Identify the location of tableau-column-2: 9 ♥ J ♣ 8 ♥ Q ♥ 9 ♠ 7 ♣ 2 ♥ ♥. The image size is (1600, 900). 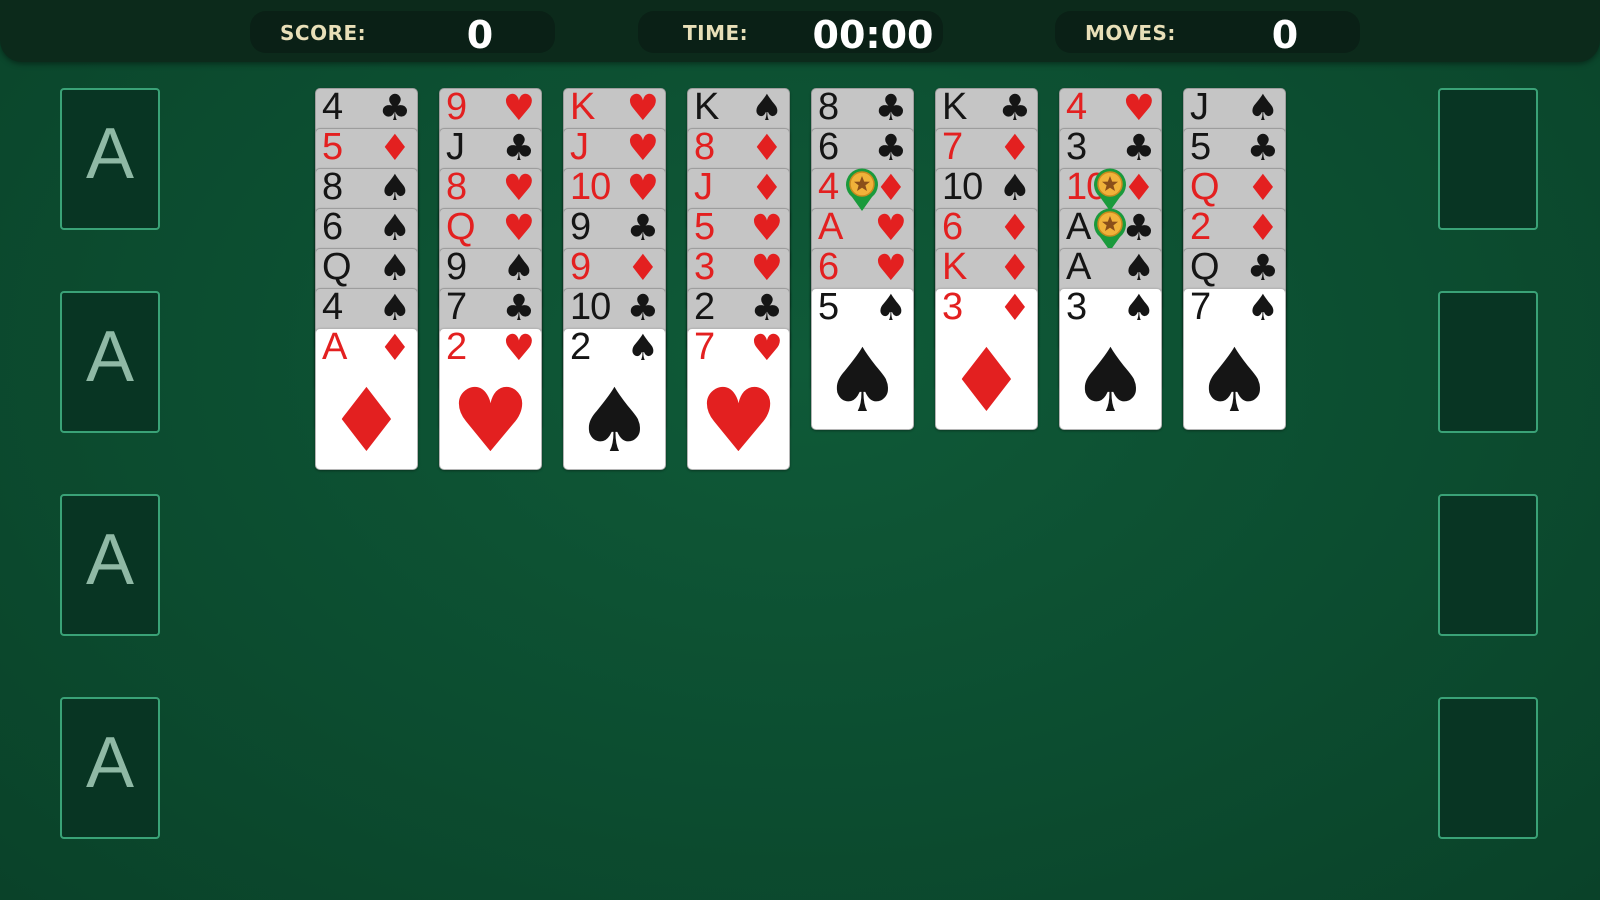
(490, 287).